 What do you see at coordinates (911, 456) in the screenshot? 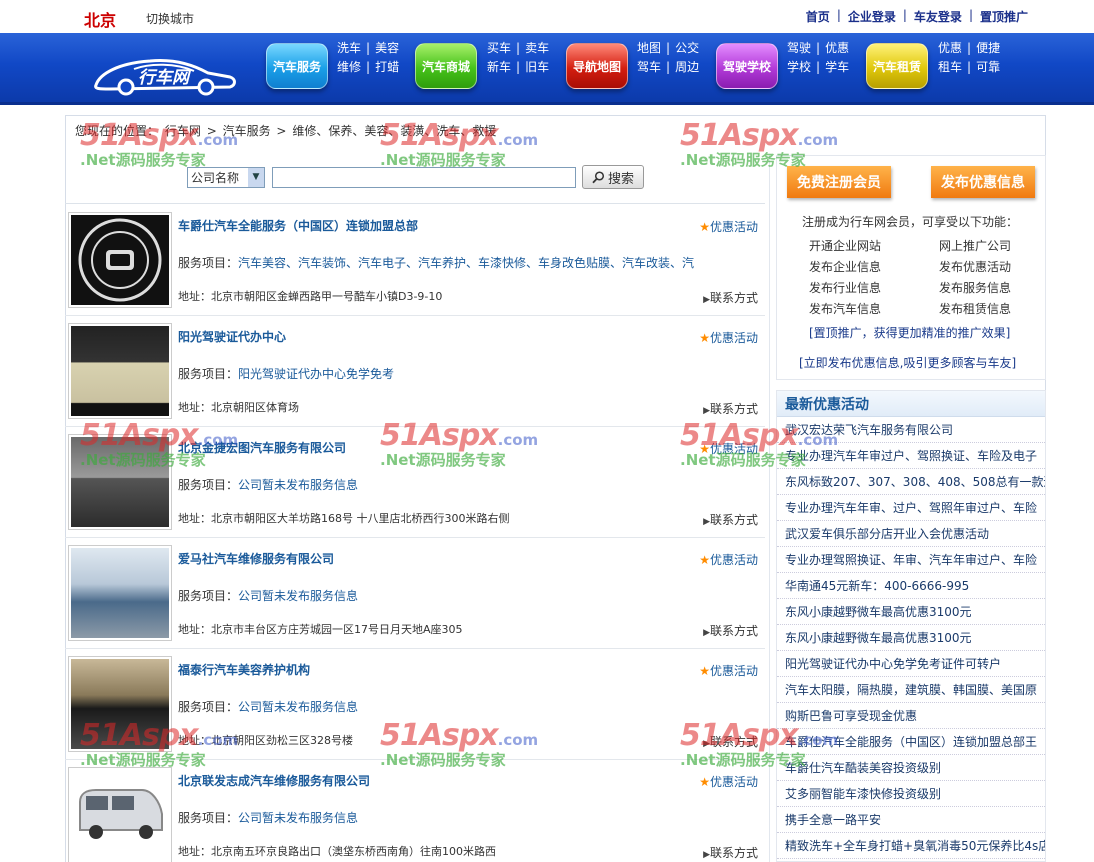
I see `promo-item: 专业办理汽车年审过户、驾照换证、车险及电子` at bounding box center [911, 456].